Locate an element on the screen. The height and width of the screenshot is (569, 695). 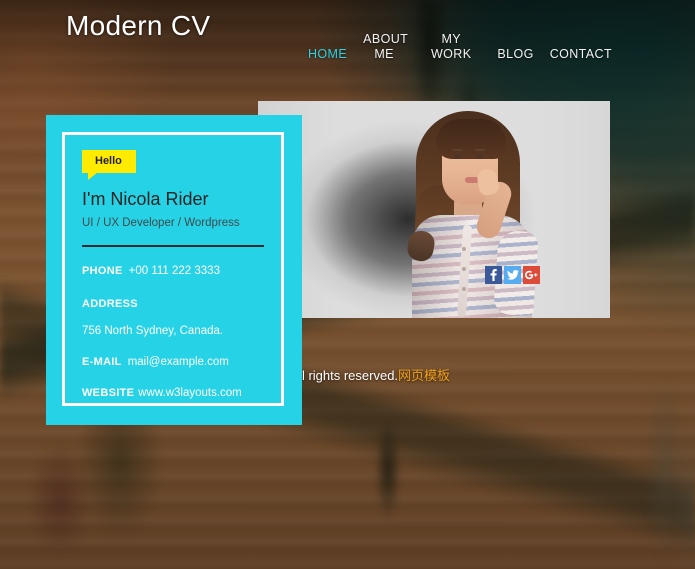
info-row-address-value: 756 North Sydney, Canada. is located at coordinates (177, 330).